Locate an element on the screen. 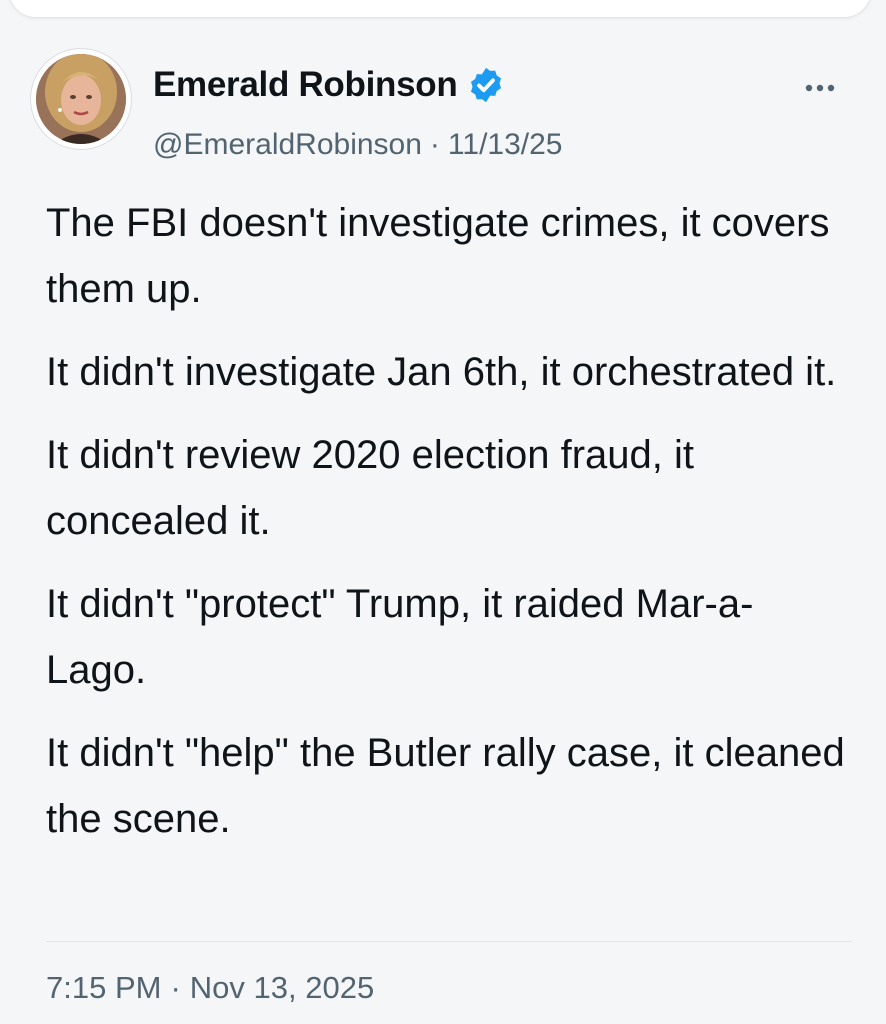 The height and width of the screenshot is (1024, 886). author-meta: @EmeraldRobinson · 11/13/25 is located at coordinates (357, 145).